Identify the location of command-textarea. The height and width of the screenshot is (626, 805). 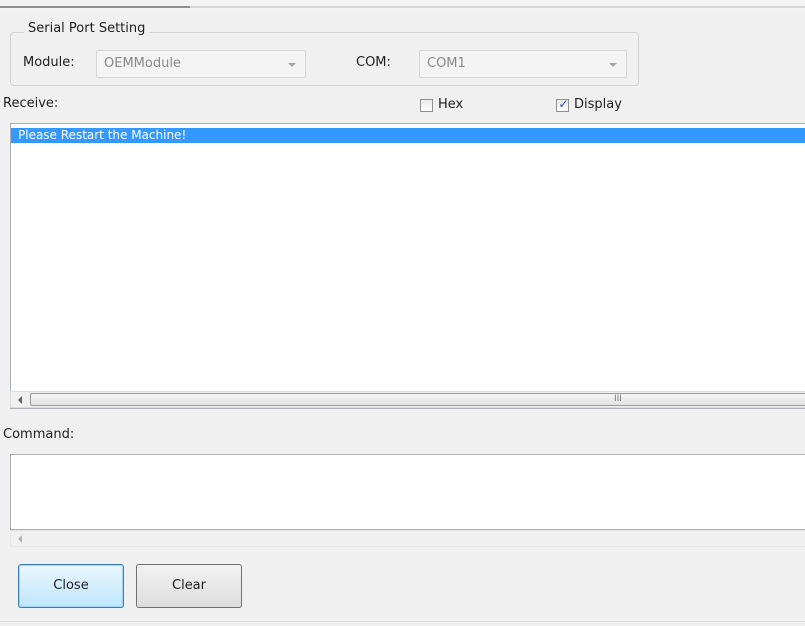
(407, 492).